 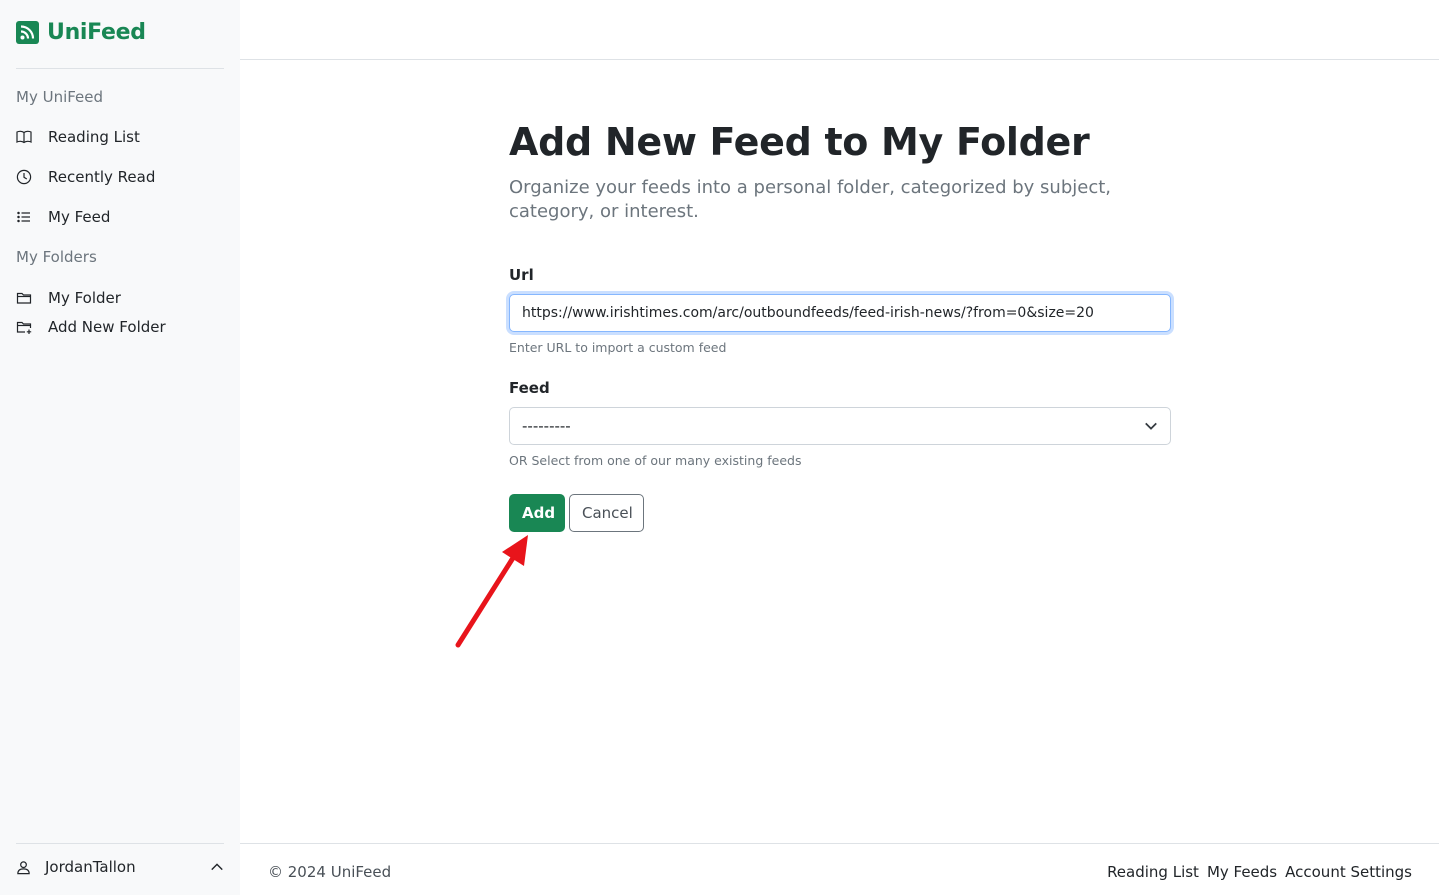 I want to click on top-bar, so click(x=839, y=30).